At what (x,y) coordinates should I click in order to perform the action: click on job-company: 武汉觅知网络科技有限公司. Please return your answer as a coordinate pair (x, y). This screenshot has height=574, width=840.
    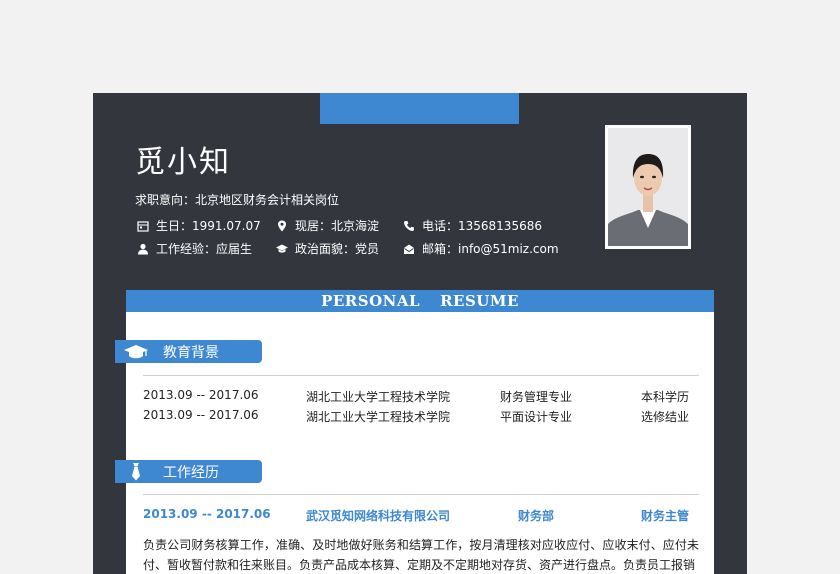
    Looking at the image, I should click on (378, 516).